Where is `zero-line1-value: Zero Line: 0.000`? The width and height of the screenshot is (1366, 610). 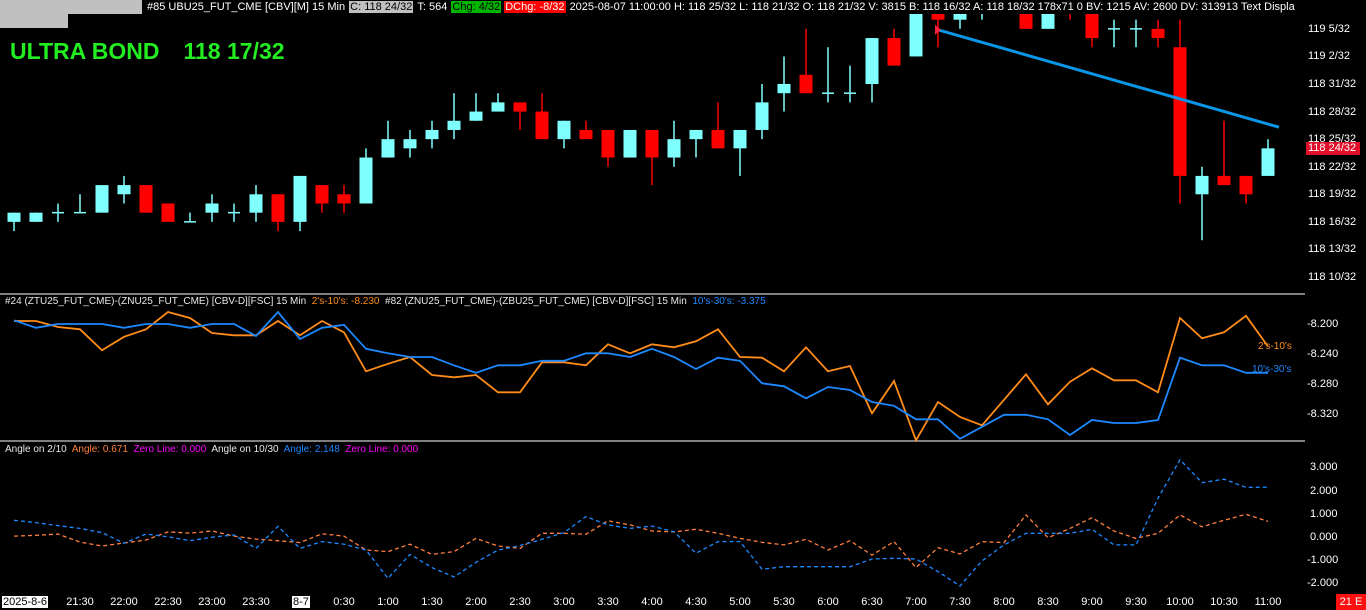 zero-line1-value: Zero Line: 0.000 is located at coordinates (170, 449).